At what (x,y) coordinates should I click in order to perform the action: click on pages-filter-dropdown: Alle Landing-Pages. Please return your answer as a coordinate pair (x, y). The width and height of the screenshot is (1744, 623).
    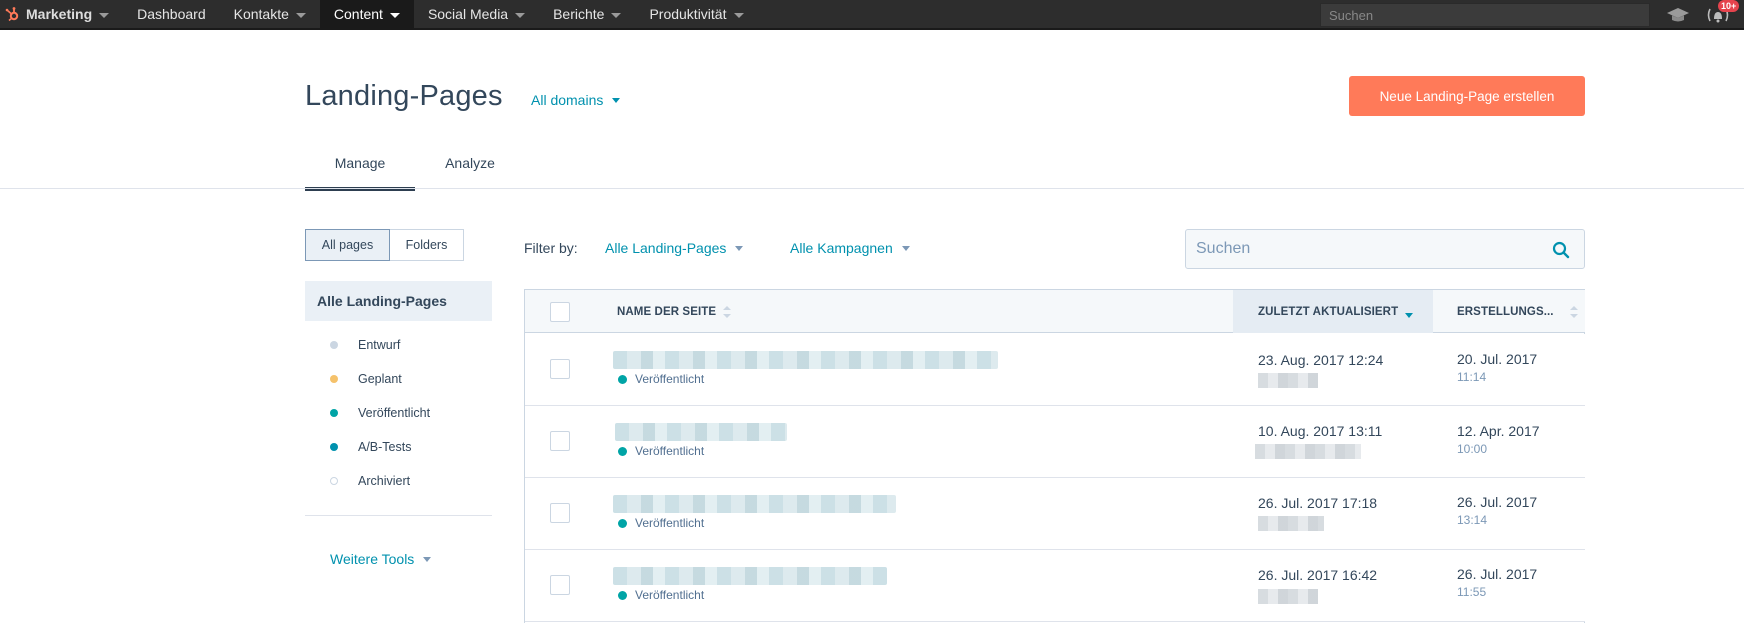
    Looking at the image, I should click on (674, 248).